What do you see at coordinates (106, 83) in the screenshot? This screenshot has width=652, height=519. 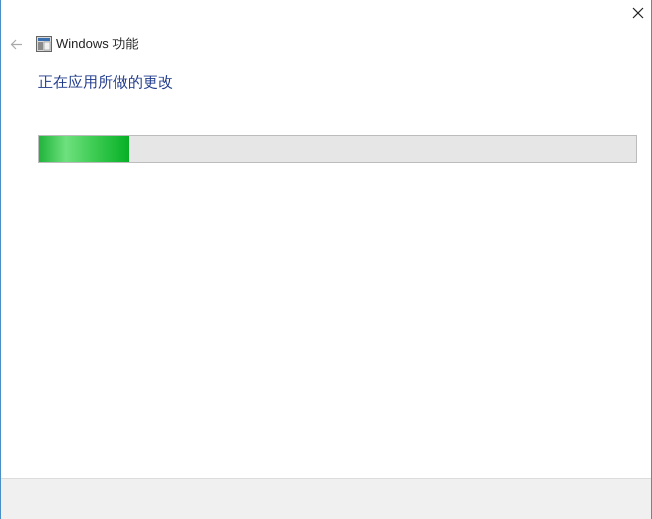 I see `status-heading: 正在应用所做的更改` at bounding box center [106, 83].